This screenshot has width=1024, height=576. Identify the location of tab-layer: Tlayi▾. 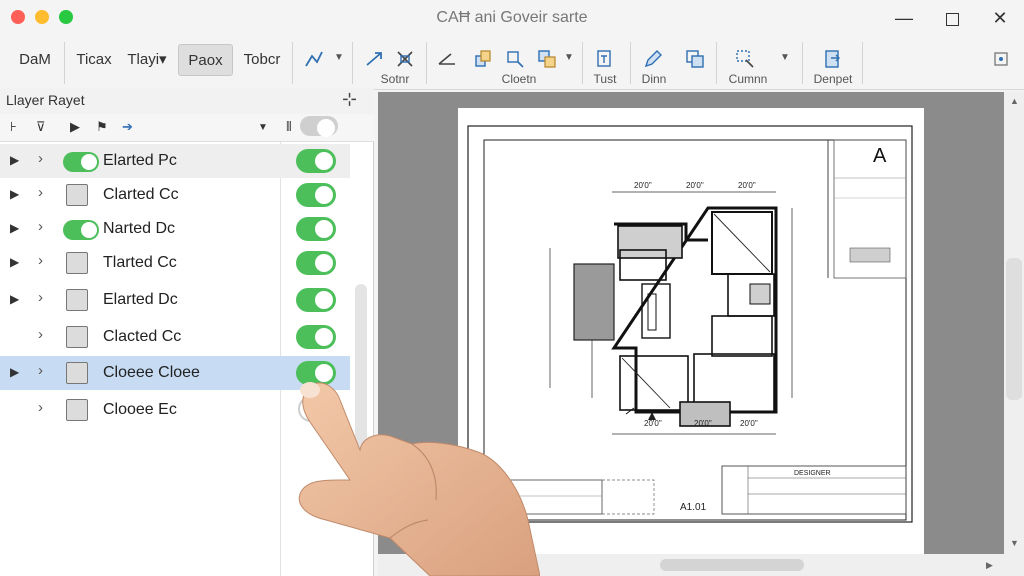
(147, 60).